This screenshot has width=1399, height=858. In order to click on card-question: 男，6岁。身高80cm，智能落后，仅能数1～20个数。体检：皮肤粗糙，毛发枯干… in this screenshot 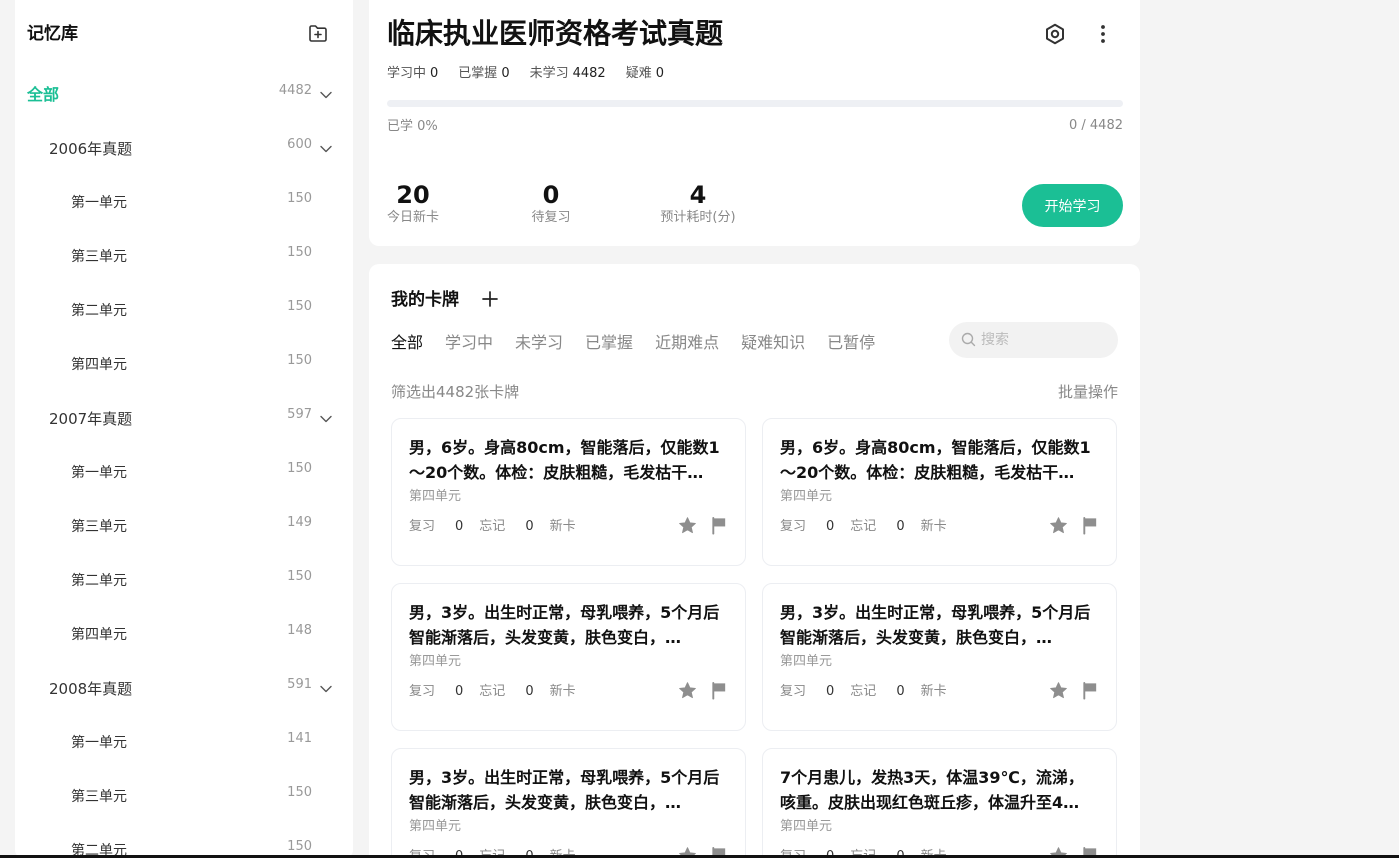, I will do `click(935, 460)`.